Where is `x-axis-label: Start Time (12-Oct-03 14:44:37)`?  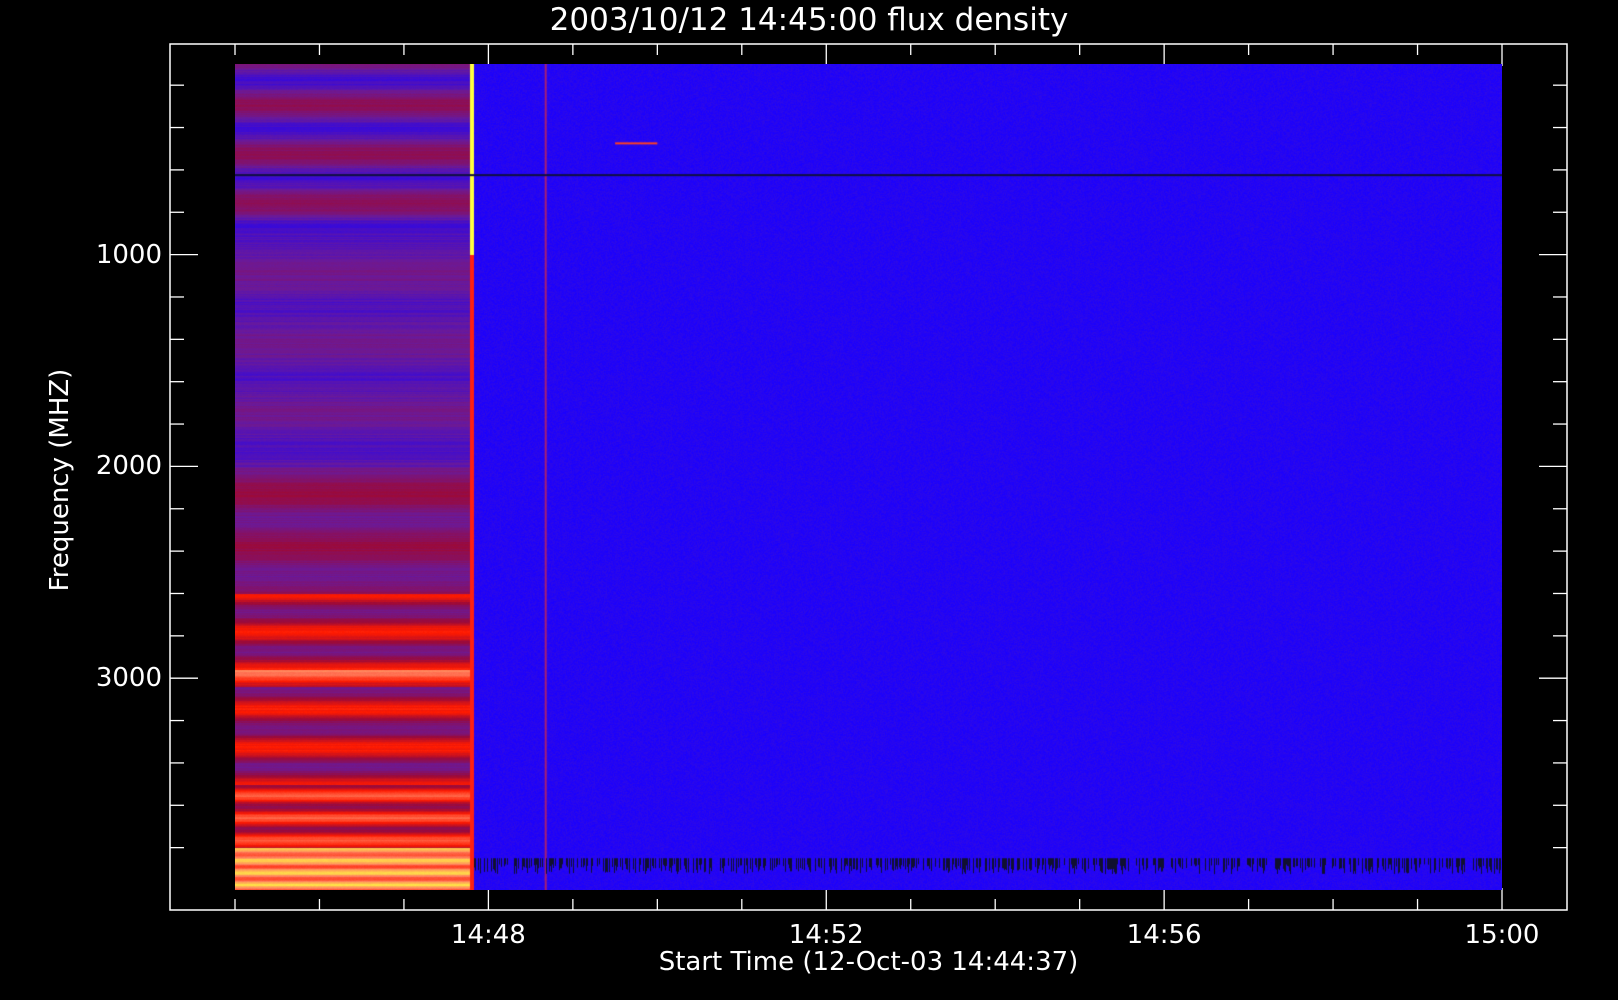
x-axis-label: Start Time (12-Oct-03 14:44:37) is located at coordinates (868, 962).